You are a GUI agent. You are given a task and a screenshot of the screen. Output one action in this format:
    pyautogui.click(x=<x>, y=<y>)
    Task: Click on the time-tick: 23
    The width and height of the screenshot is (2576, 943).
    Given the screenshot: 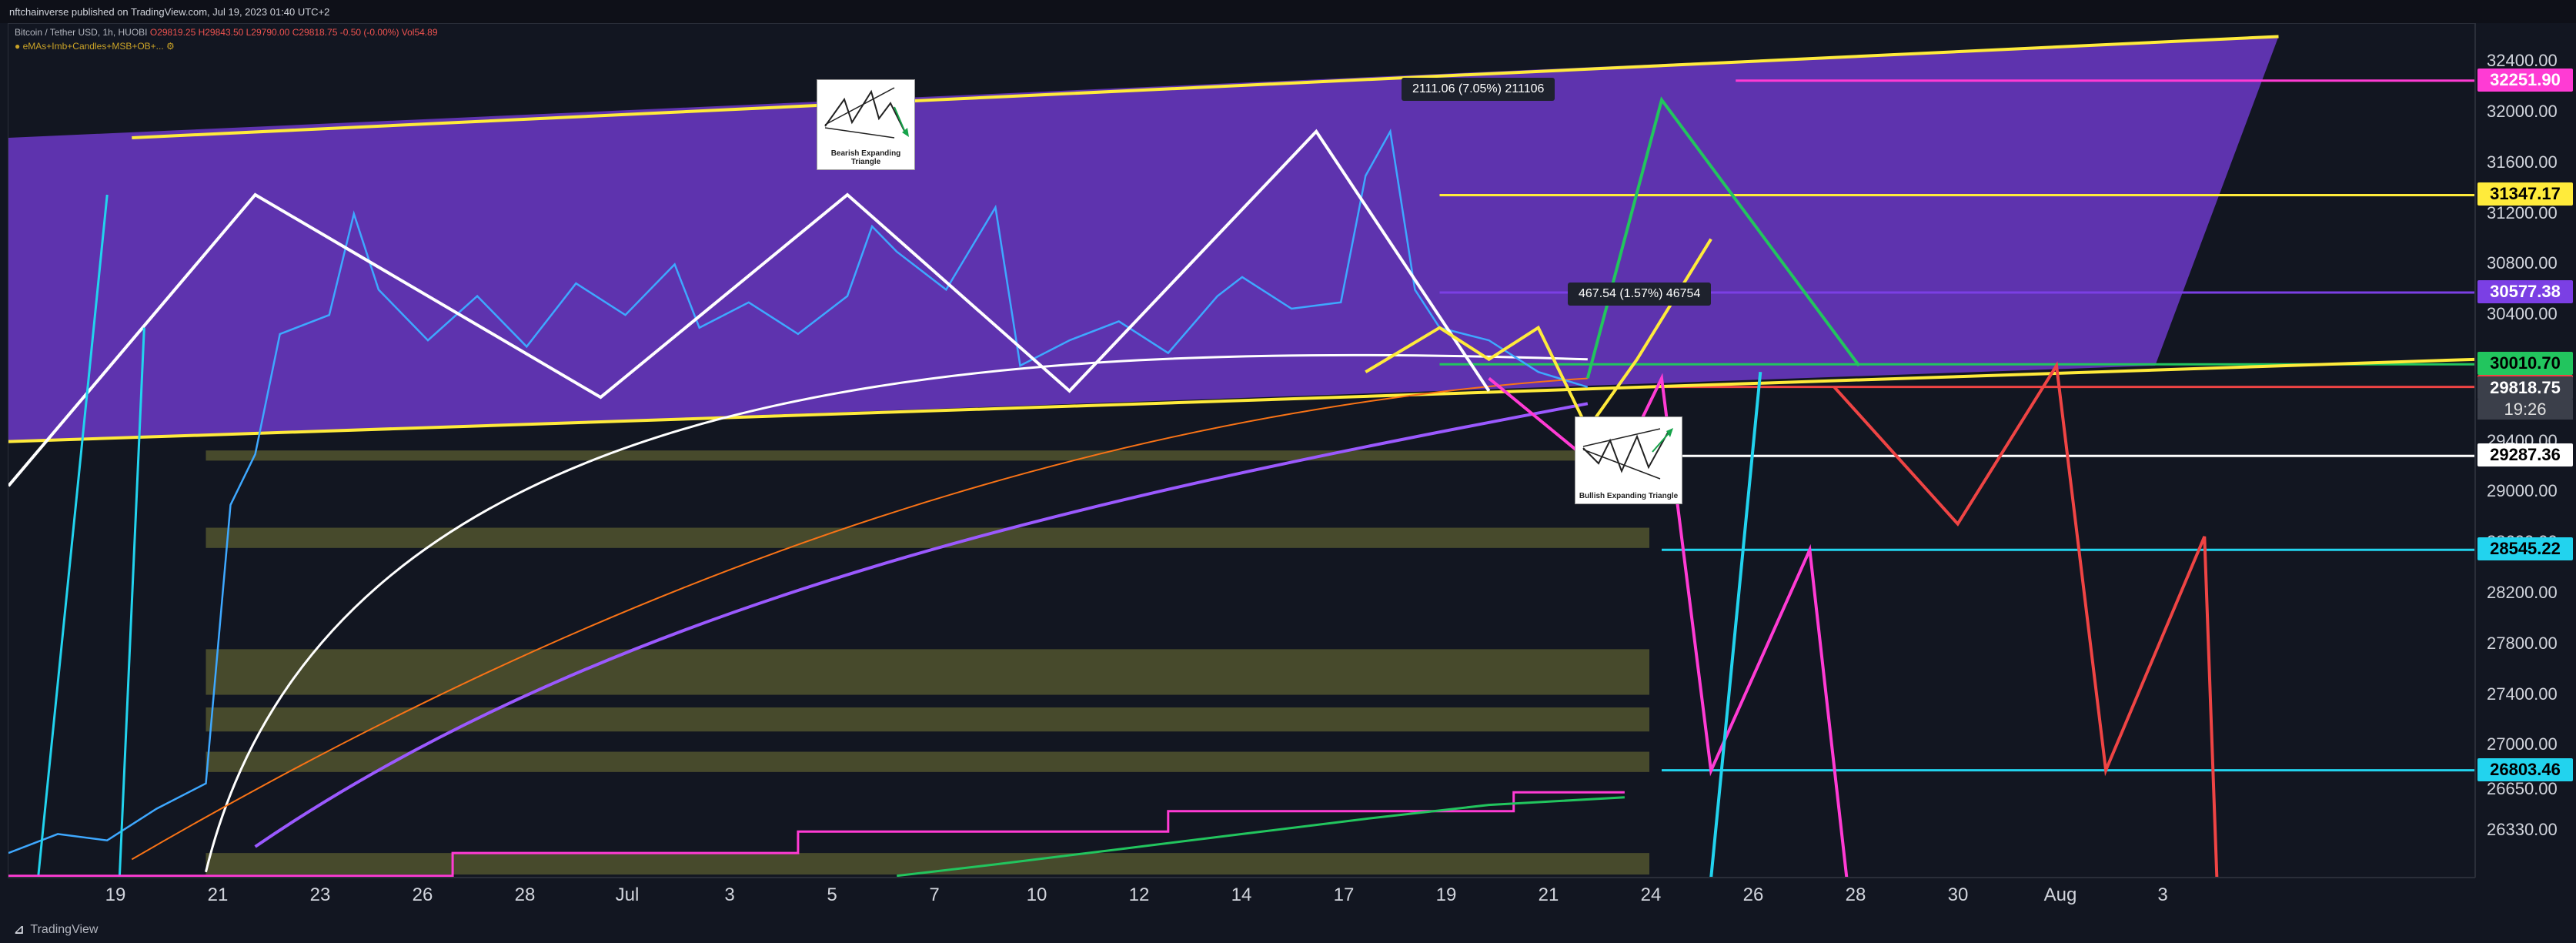 What is the action you would take?
    pyautogui.click(x=320, y=894)
    